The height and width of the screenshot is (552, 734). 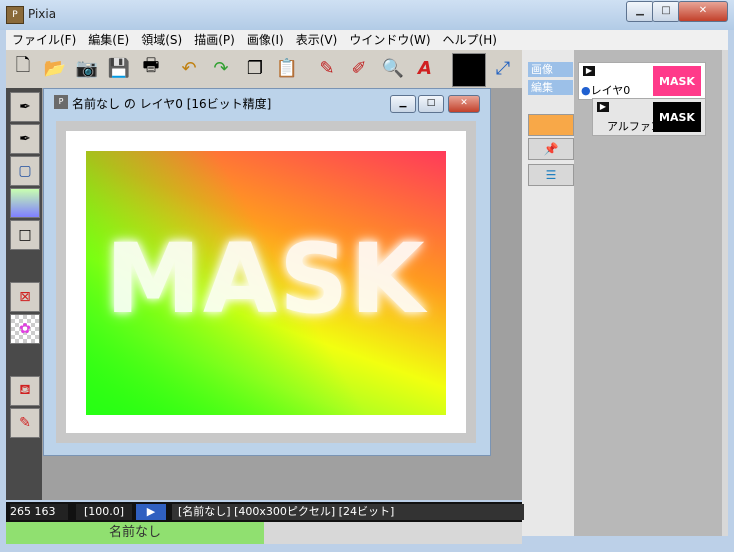 I want to click on current-color-swatch, so click(x=469, y=70).